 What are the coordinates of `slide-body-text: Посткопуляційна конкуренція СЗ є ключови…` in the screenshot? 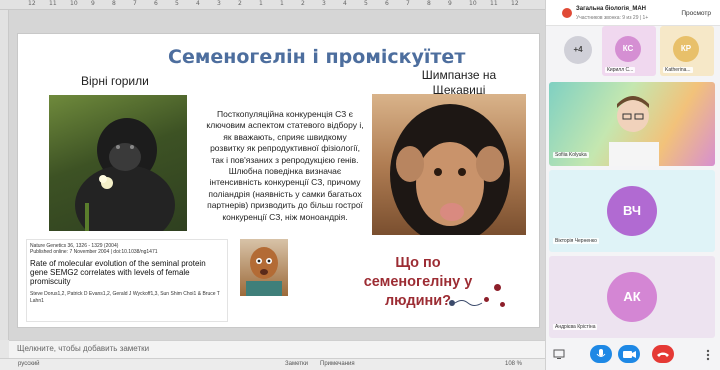 It's located at (285, 166).